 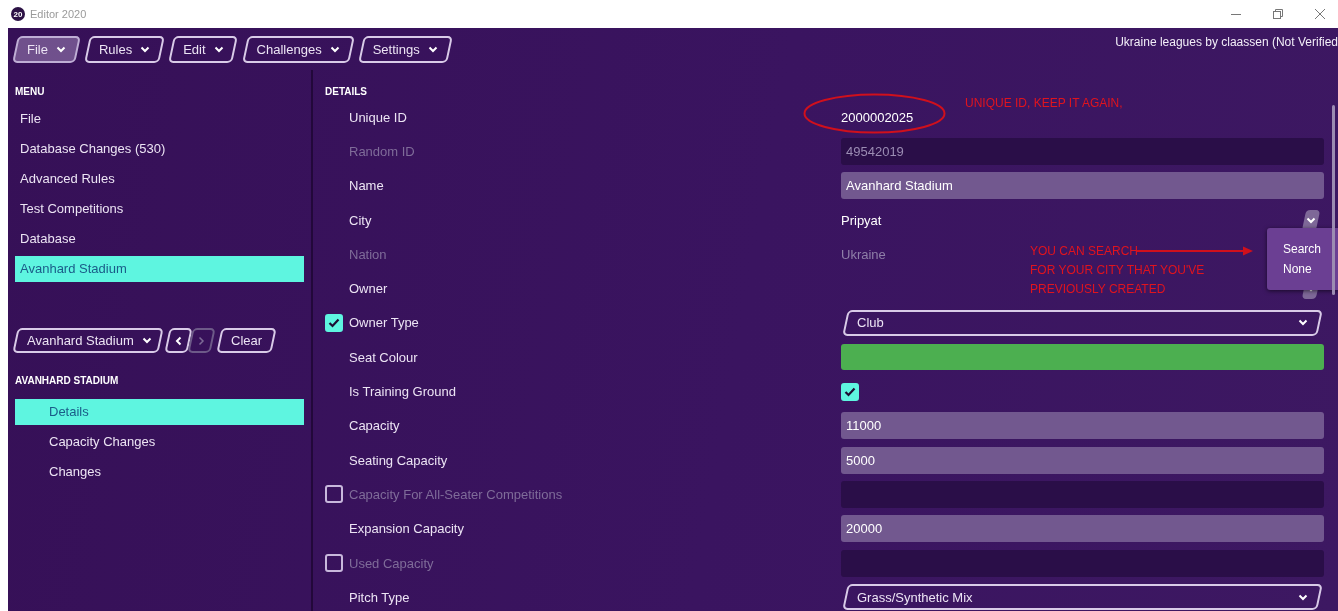 What do you see at coordinates (384, 323) in the screenshot?
I see `field-label: Owner Type` at bounding box center [384, 323].